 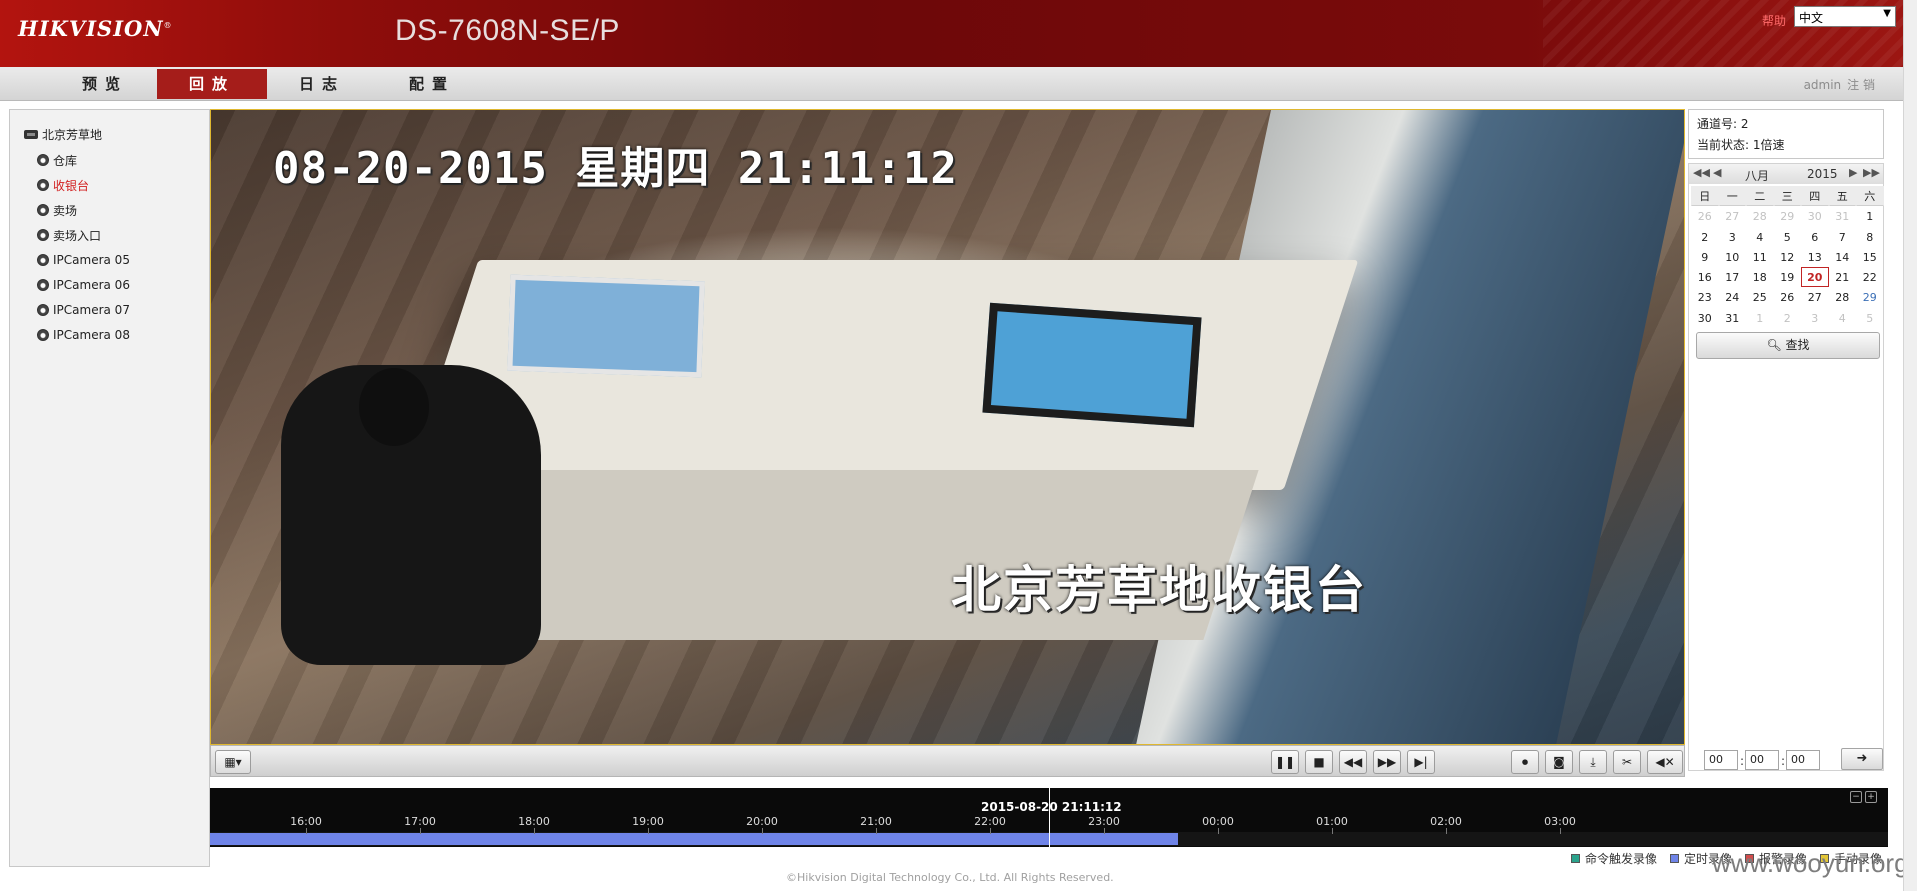 I want to click on tree-item-camera: 收银台, so click(x=63, y=185).